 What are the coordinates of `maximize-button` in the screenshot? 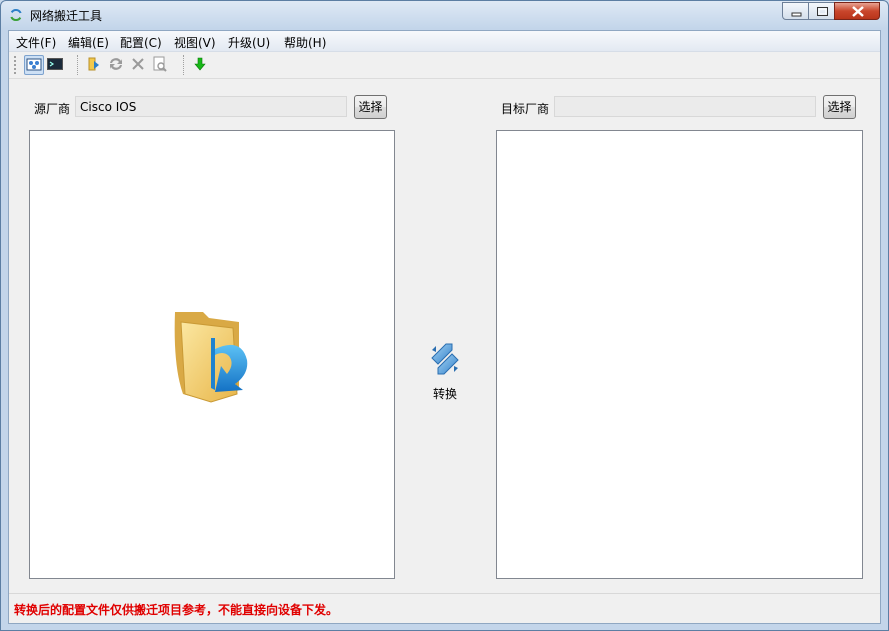 It's located at (821, 11).